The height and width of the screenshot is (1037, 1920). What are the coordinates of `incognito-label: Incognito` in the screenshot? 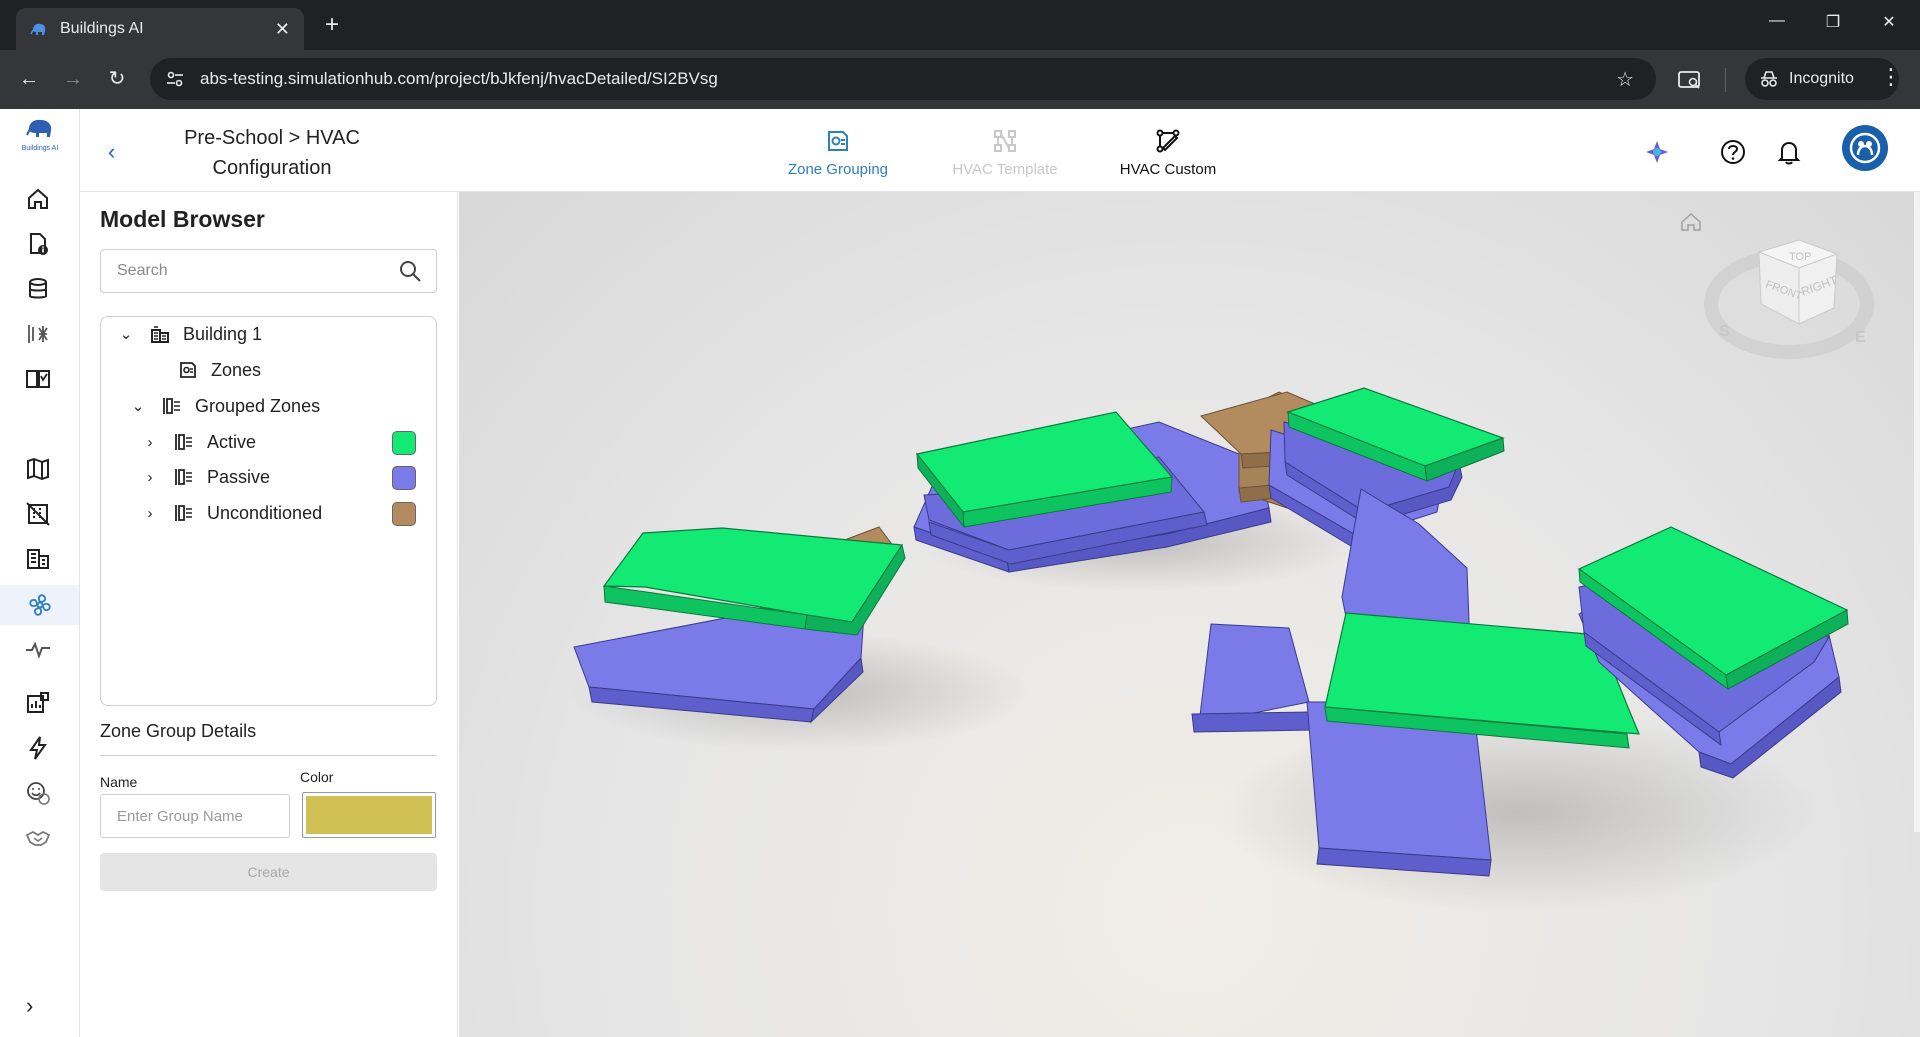 It's located at (1821, 78).